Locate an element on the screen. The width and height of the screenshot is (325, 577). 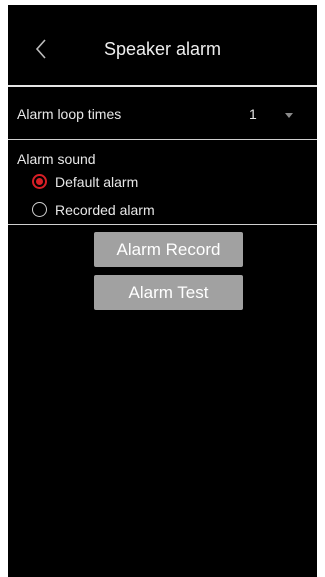
alarm-loop-label: Alarm loop times is located at coordinates (69, 114).